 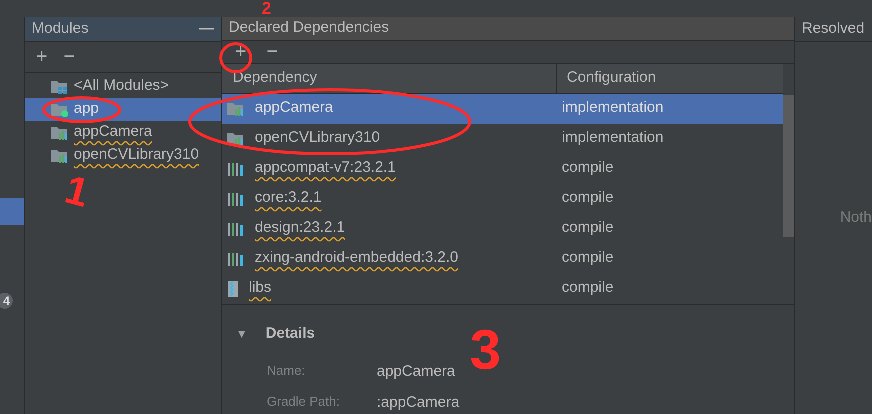 I want to click on module-item: openCVLibrary310, so click(x=123, y=155).